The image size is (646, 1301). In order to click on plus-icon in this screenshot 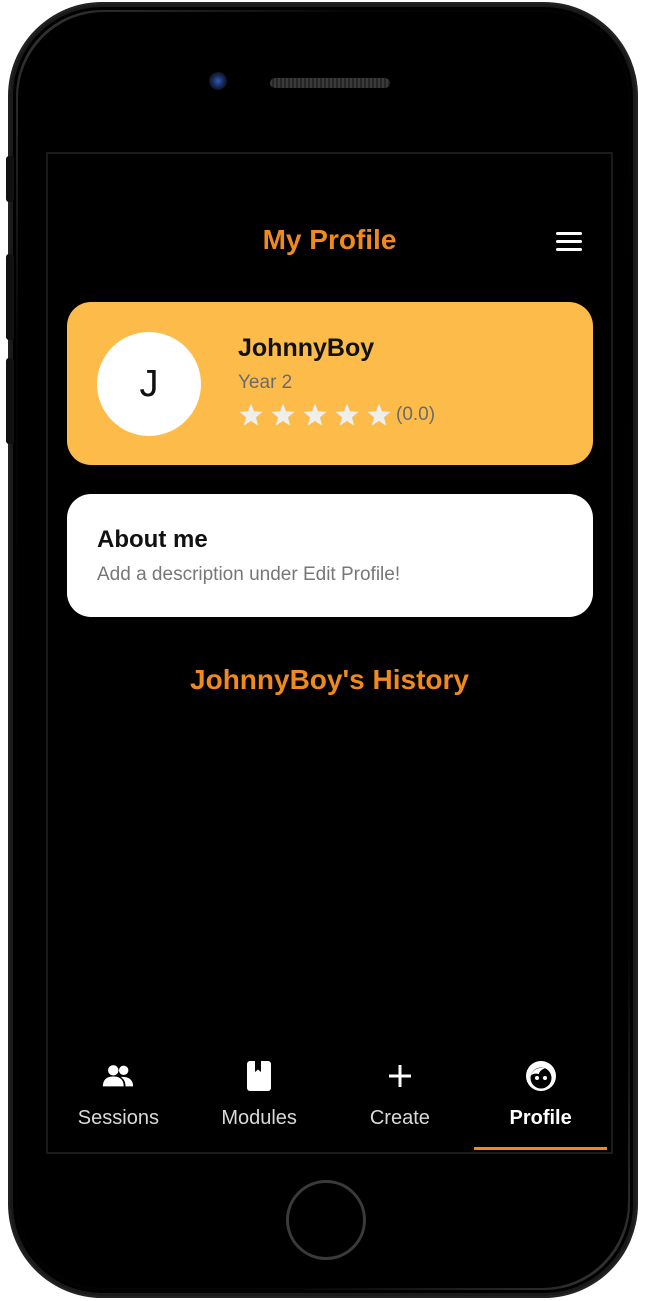, I will do `click(400, 1076)`.